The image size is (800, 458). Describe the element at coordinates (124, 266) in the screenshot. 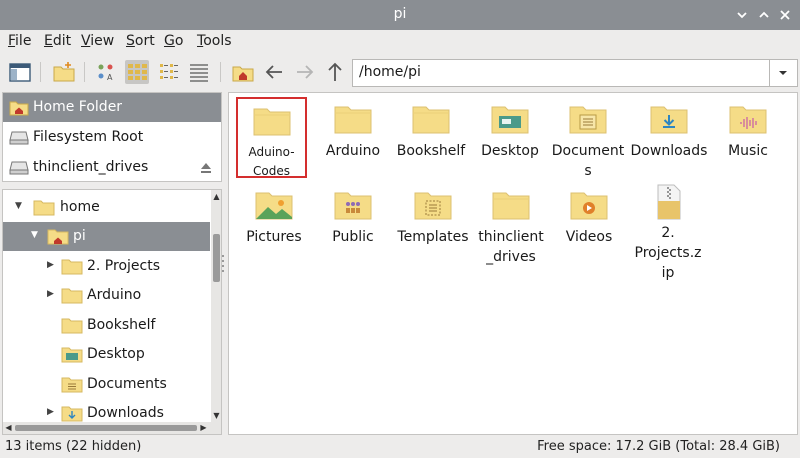

I see `tree-label: 2. Projects` at that location.